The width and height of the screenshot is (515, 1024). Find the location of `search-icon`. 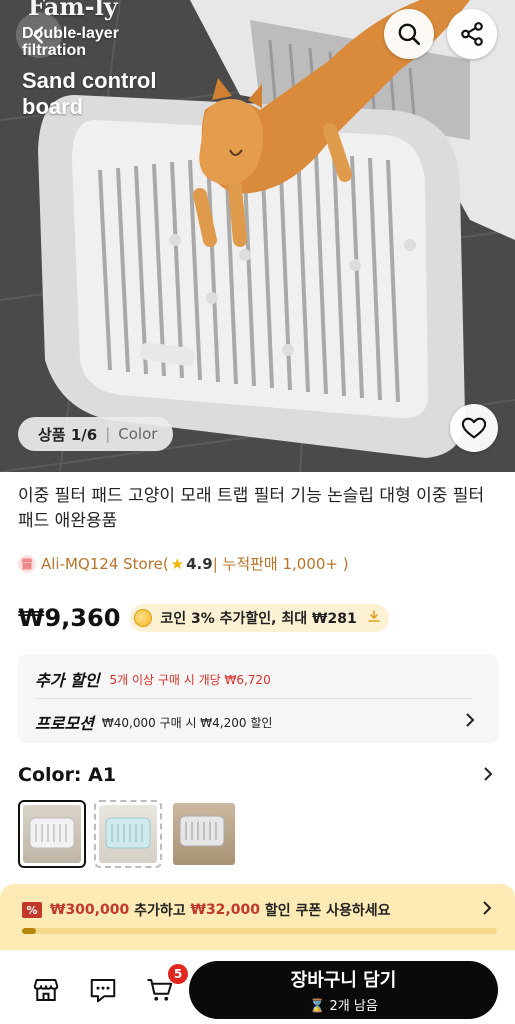

search-icon is located at coordinates (409, 34).